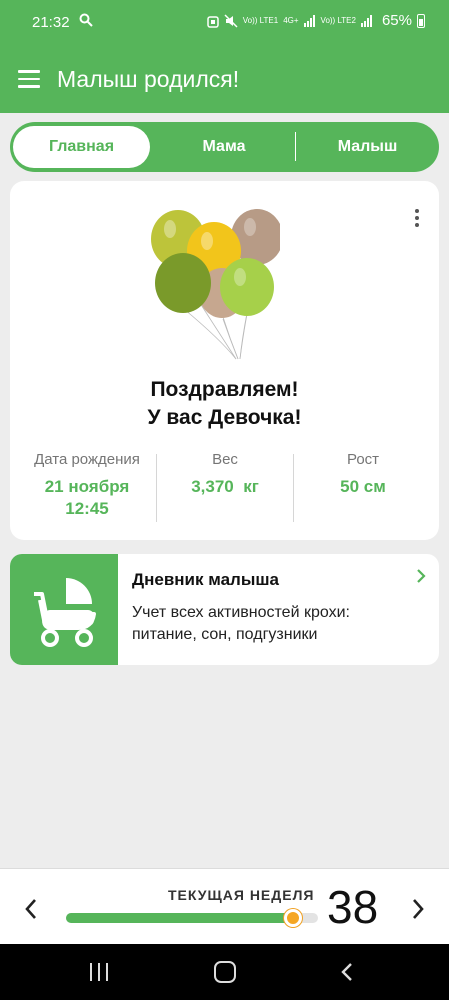 Image resolution: width=449 pixels, height=1000 pixels. Describe the element at coordinates (148, 79) in the screenshot. I see `app-title: Малыш родился!` at that location.